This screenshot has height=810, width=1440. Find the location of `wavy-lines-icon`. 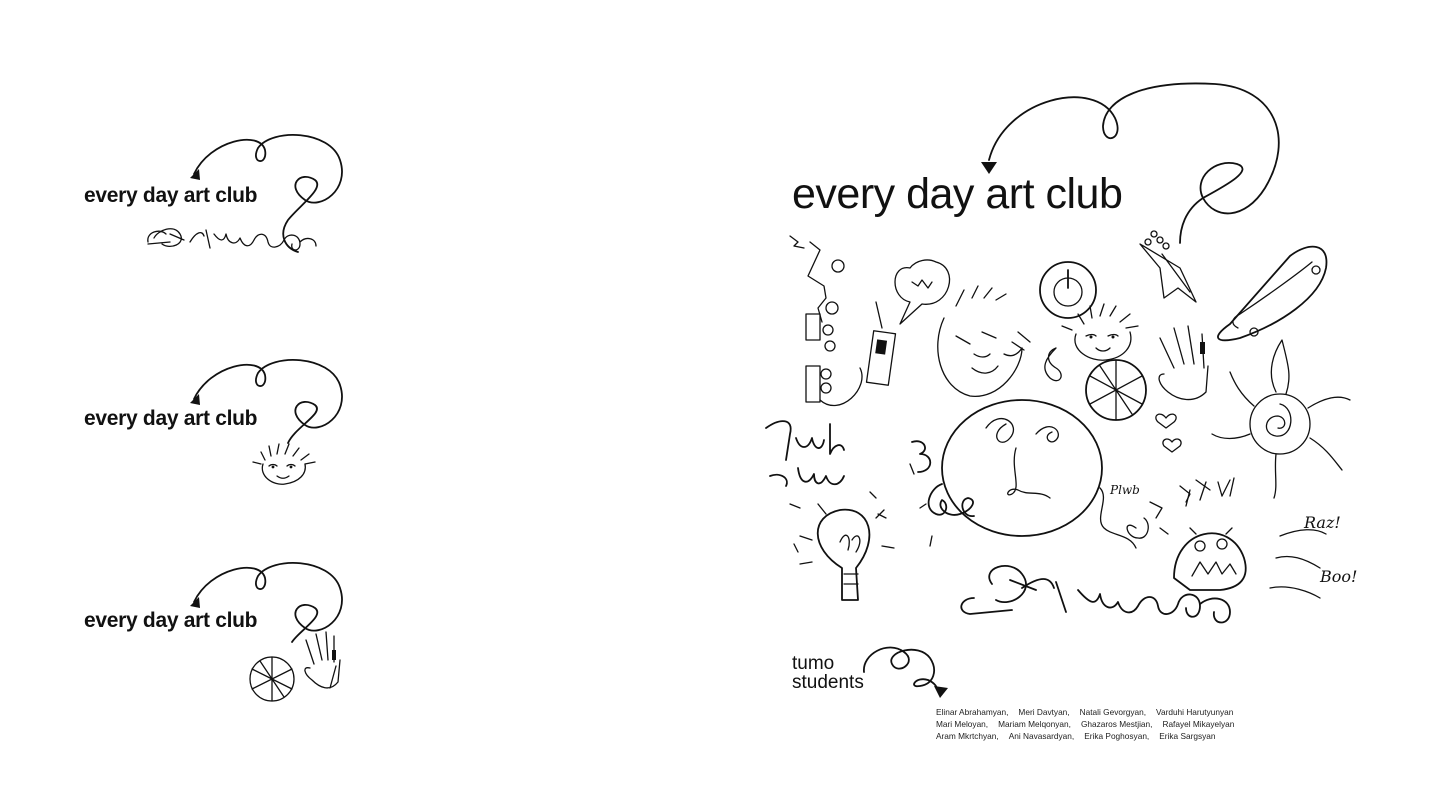

wavy-lines-icon is located at coordinates (1298, 564).